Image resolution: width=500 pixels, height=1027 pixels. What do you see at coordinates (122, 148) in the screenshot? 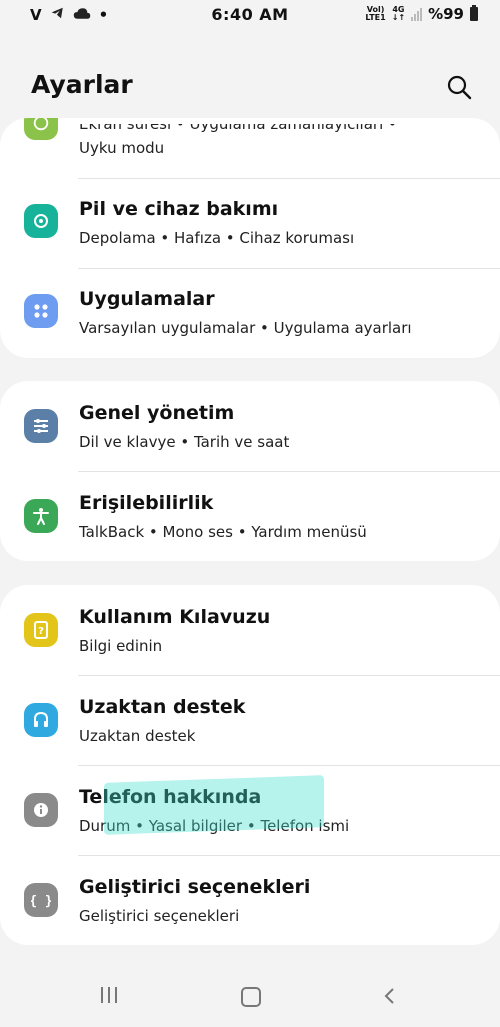
I see `list-item-sub2: Uyku modu` at bounding box center [122, 148].